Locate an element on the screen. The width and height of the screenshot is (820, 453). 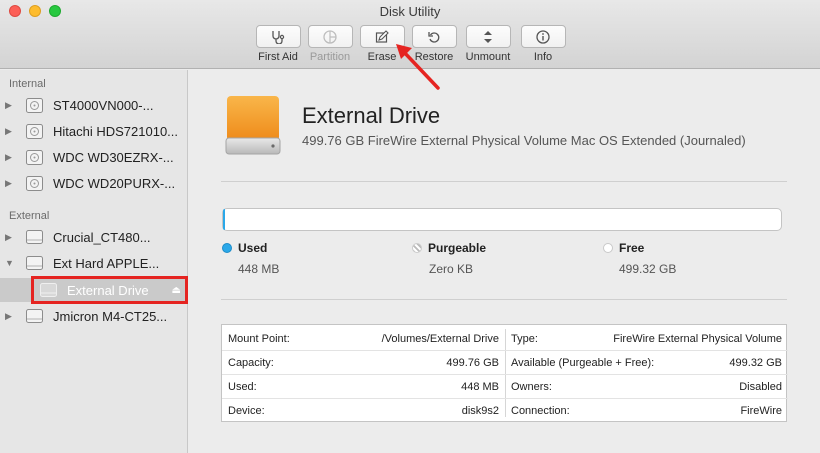
legend-used: Used is located at coordinates (244, 248).